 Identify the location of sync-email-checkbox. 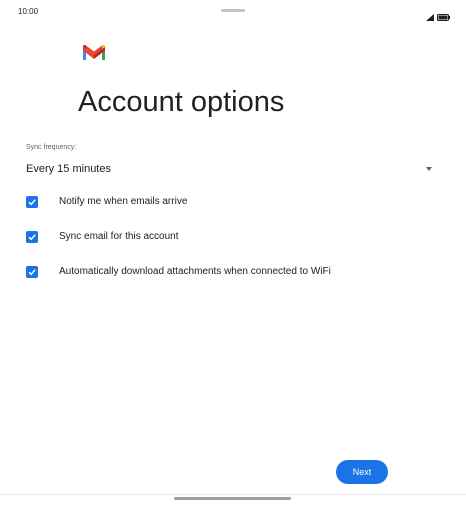
(32, 237).